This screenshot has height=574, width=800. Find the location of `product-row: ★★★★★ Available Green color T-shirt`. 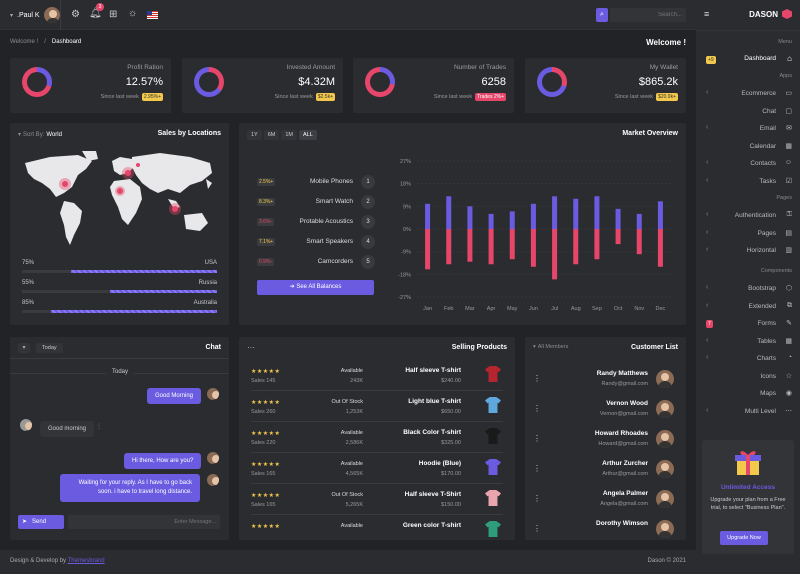

product-row: ★★★★★ Available Green color T-shirt is located at coordinates (377, 528).